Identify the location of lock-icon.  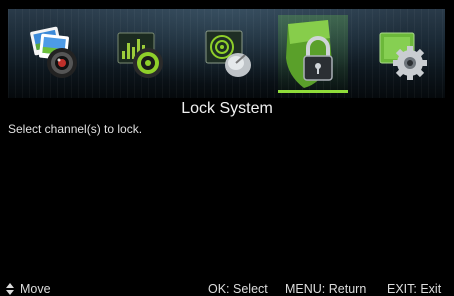
(313, 54).